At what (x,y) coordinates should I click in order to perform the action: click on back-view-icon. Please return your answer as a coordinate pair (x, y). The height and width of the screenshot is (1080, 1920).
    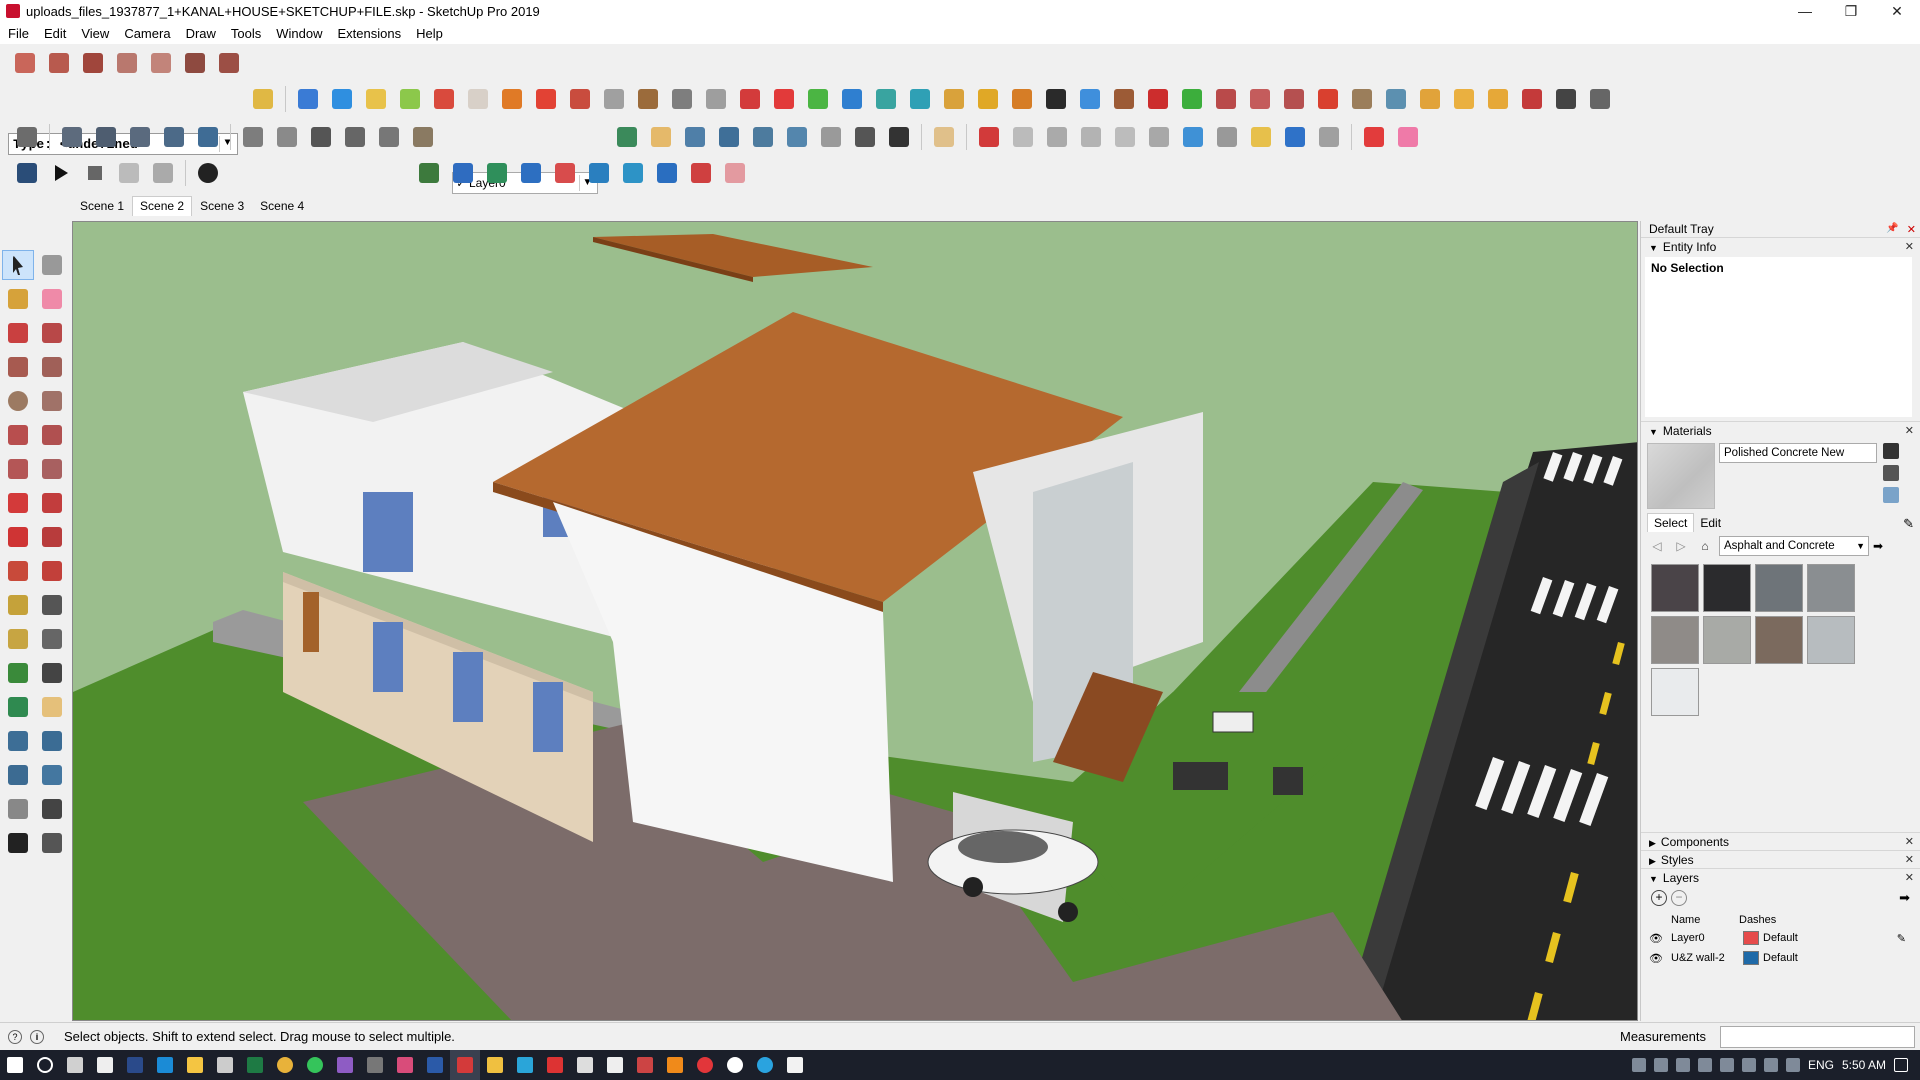
    Looking at the image, I should click on (208, 137).